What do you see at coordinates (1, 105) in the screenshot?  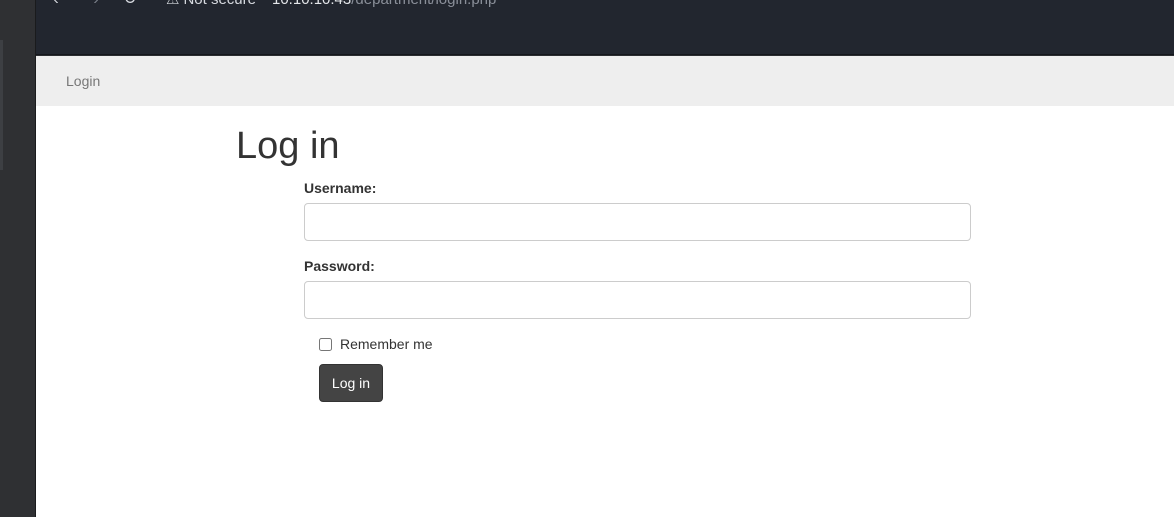 I see `sidebar-marker` at bounding box center [1, 105].